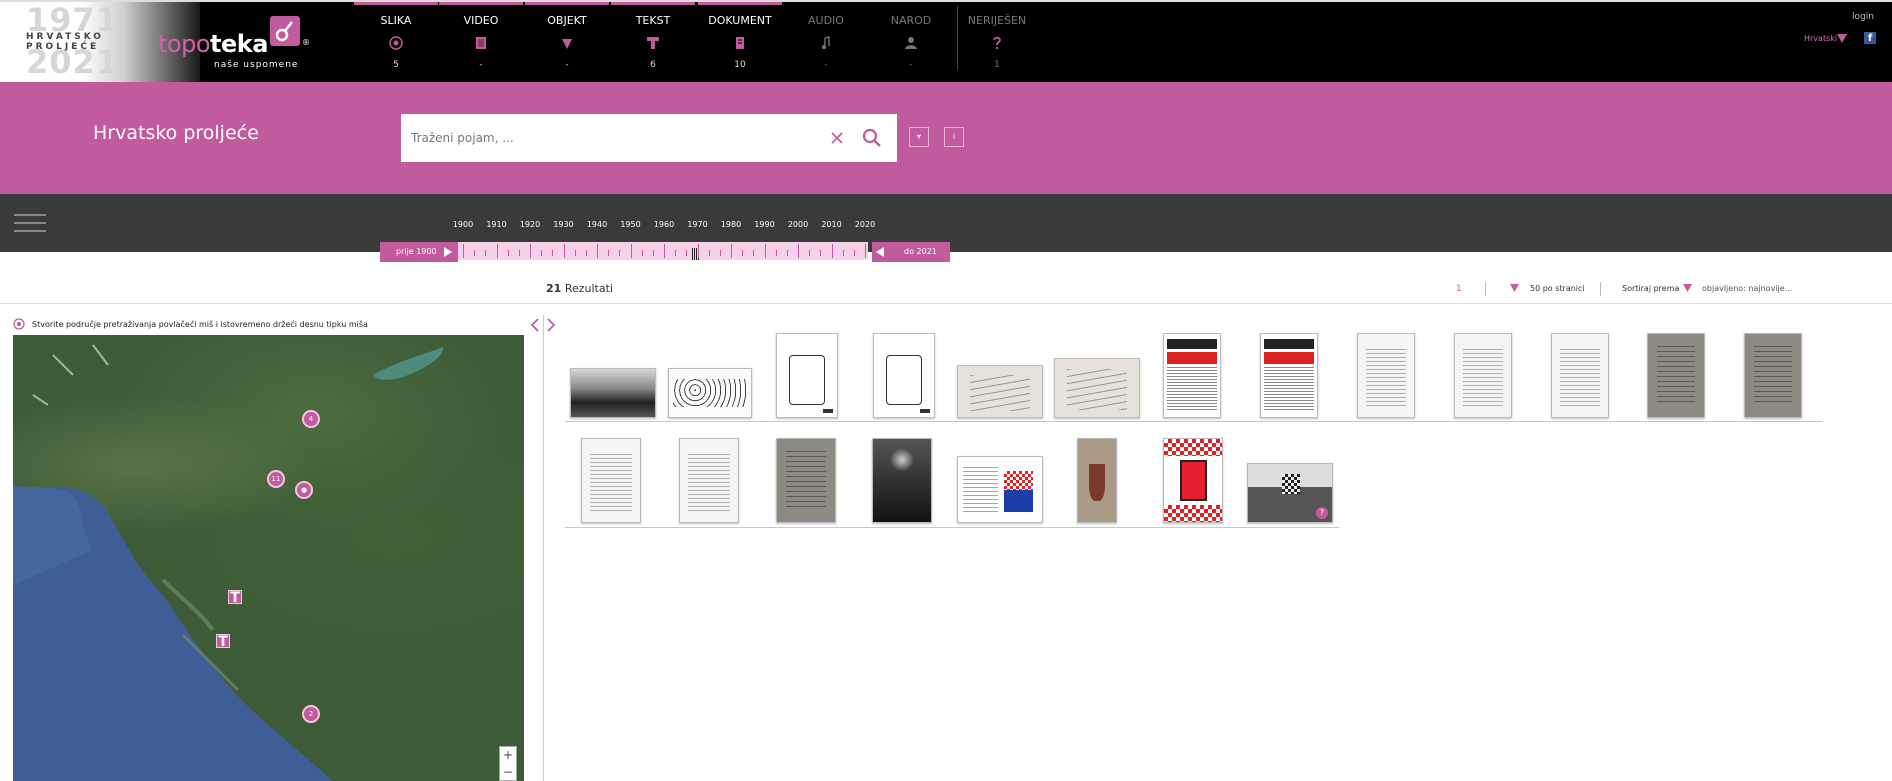  I want to click on expand-right-icon, so click(551, 325).